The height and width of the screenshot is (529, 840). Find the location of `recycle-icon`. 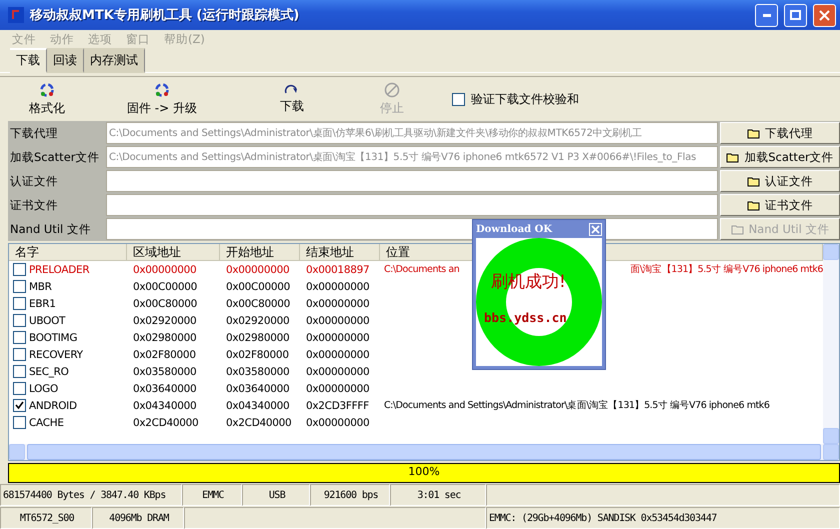

recycle-icon is located at coordinates (47, 90).